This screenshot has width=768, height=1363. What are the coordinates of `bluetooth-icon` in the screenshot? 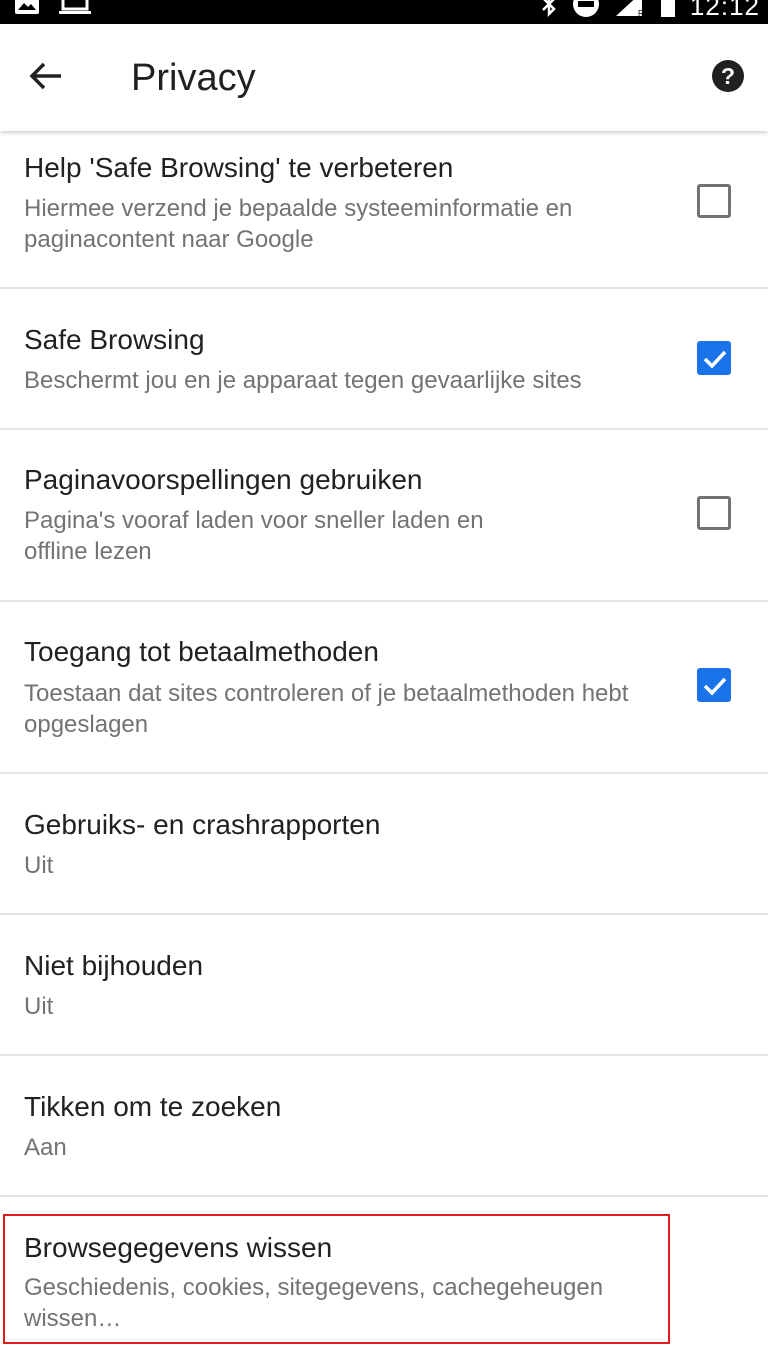 It's located at (549, 11).